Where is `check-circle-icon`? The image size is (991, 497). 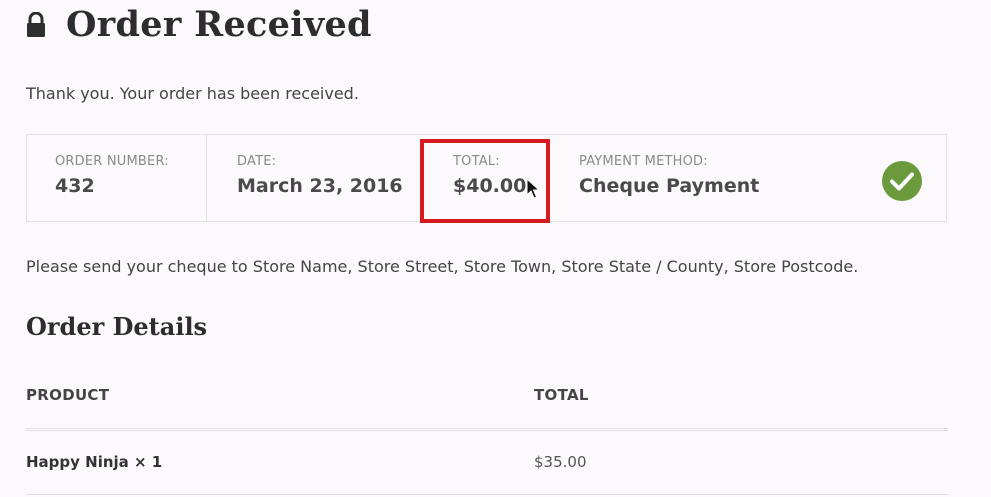 check-circle-icon is located at coordinates (902, 181).